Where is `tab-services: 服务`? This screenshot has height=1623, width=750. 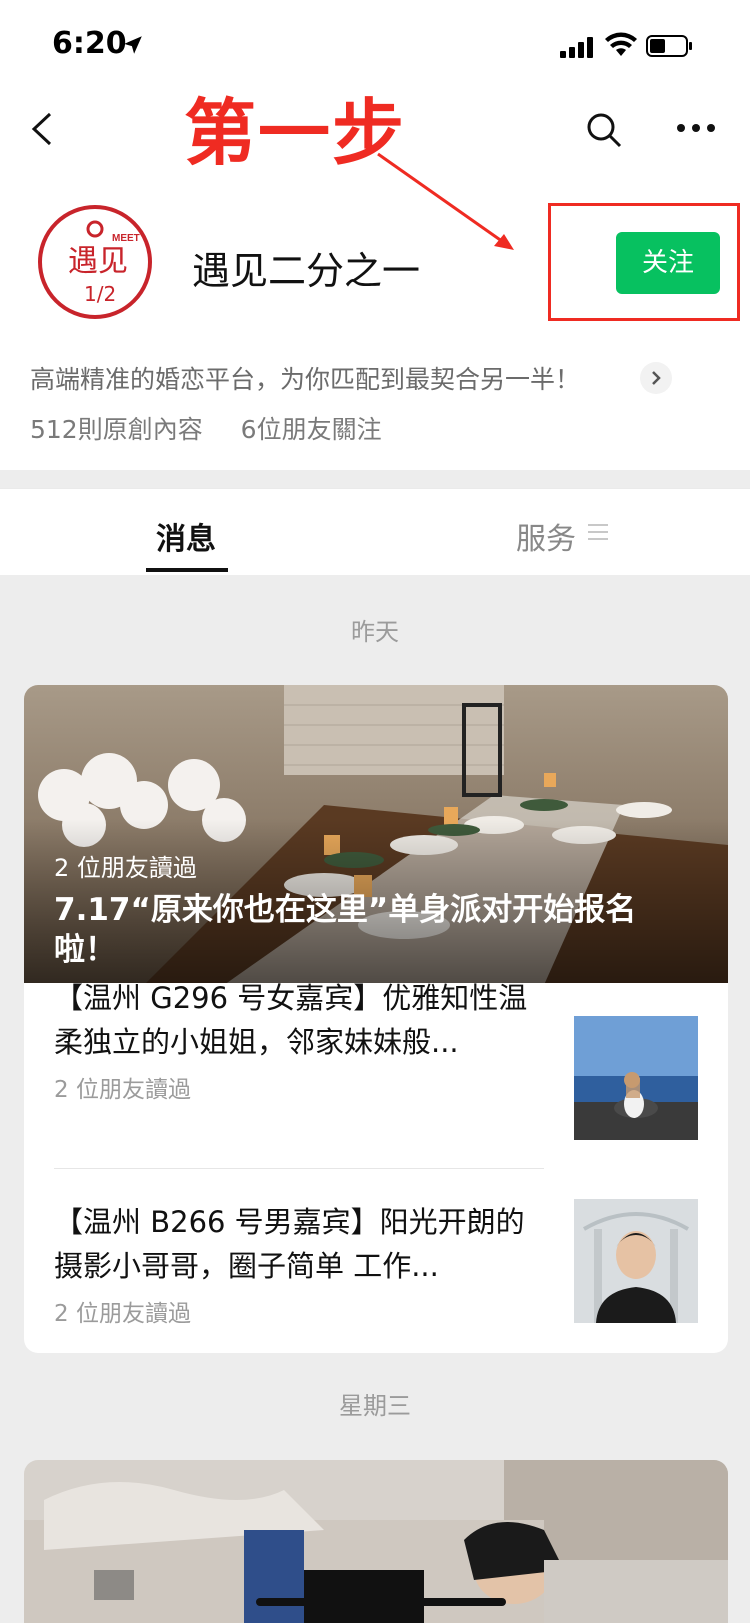 tab-services: 服务 is located at coordinates (546, 536).